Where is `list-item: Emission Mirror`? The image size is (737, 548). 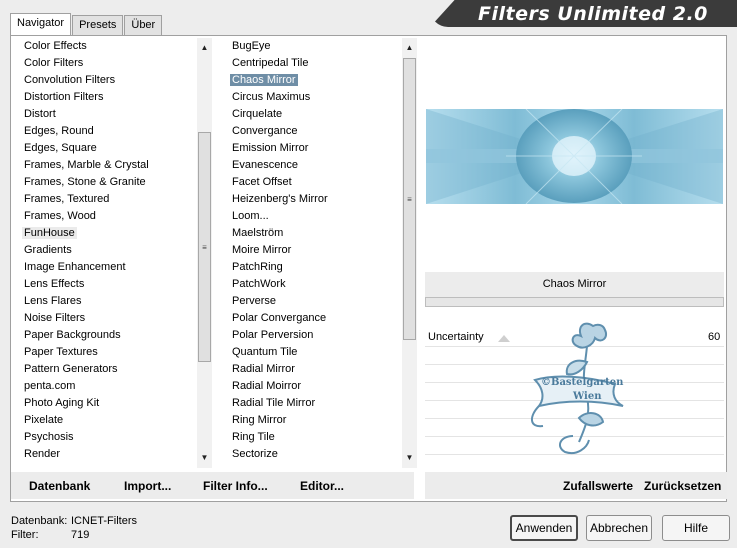 list-item: Emission Mirror is located at coordinates (313, 148).